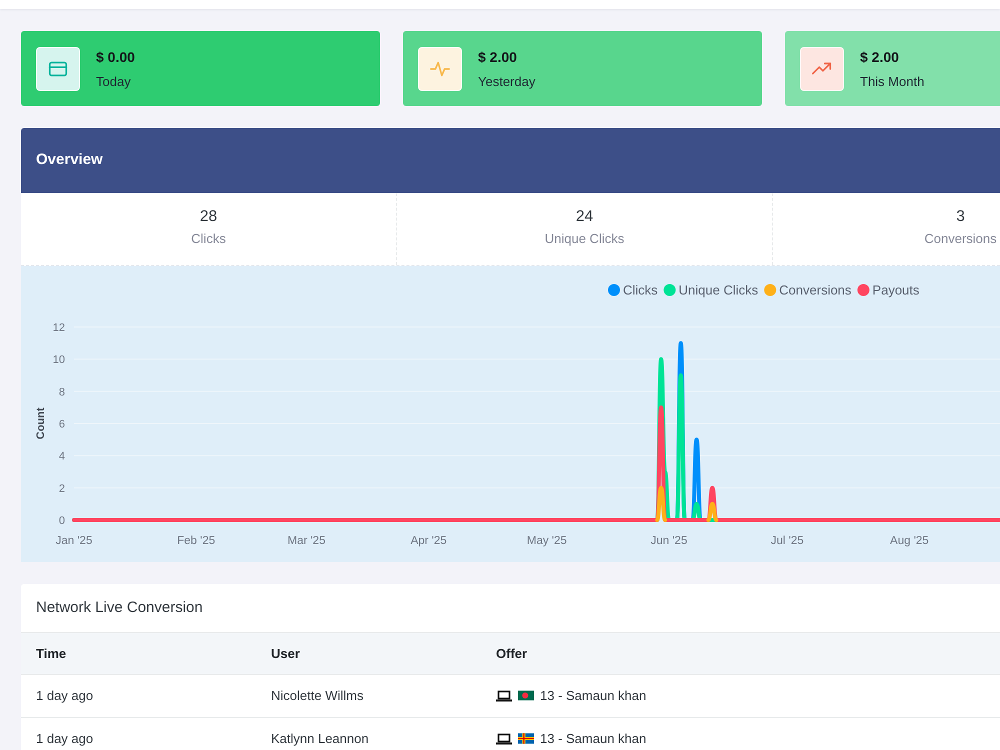  What do you see at coordinates (61, 392) in the screenshot?
I see `y-tick-label: 8` at bounding box center [61, 392].